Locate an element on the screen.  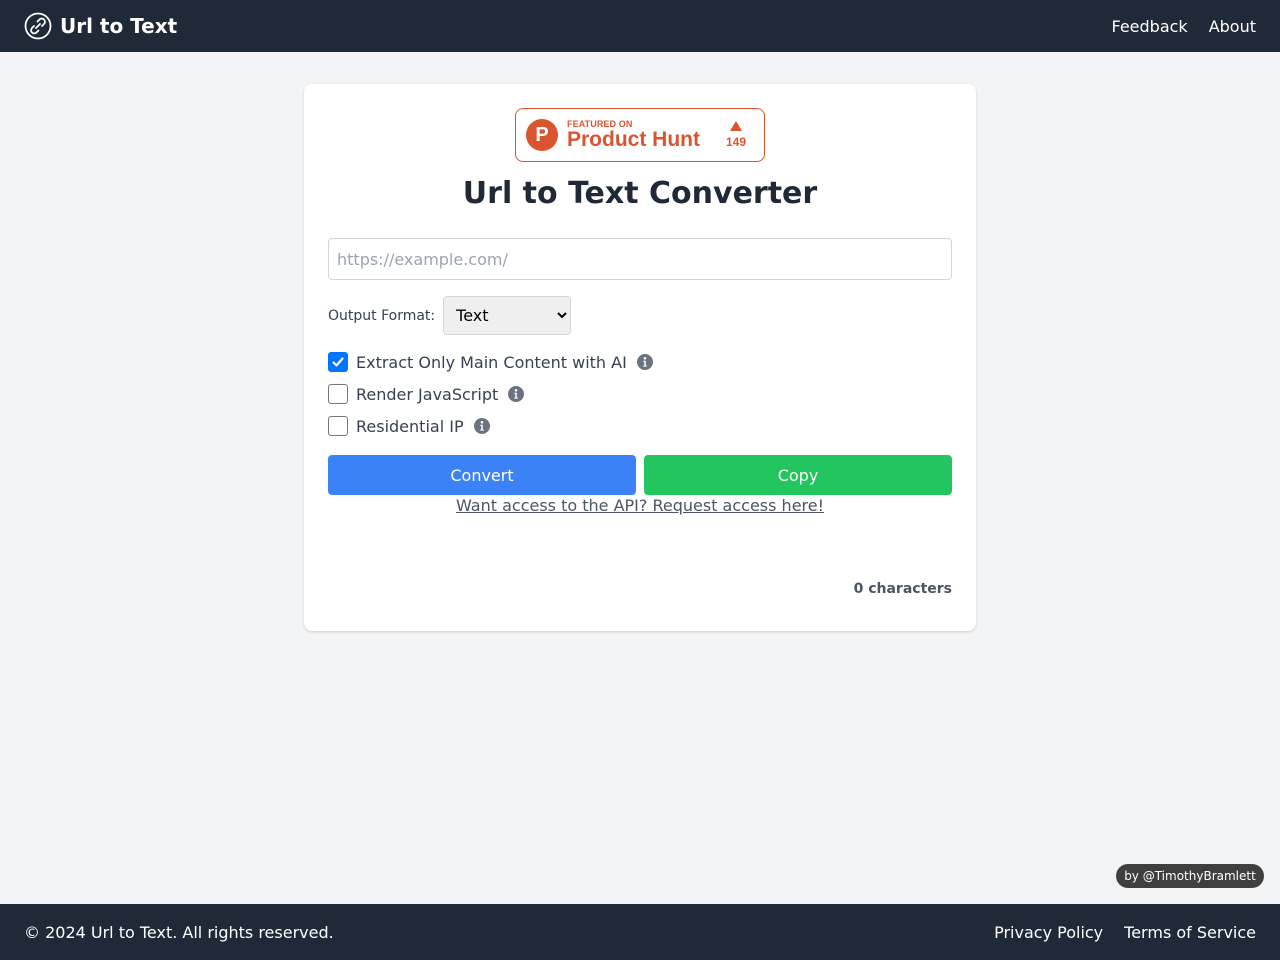
option-render-javascript: Render JavaScript is located at coordinates (426, 394).